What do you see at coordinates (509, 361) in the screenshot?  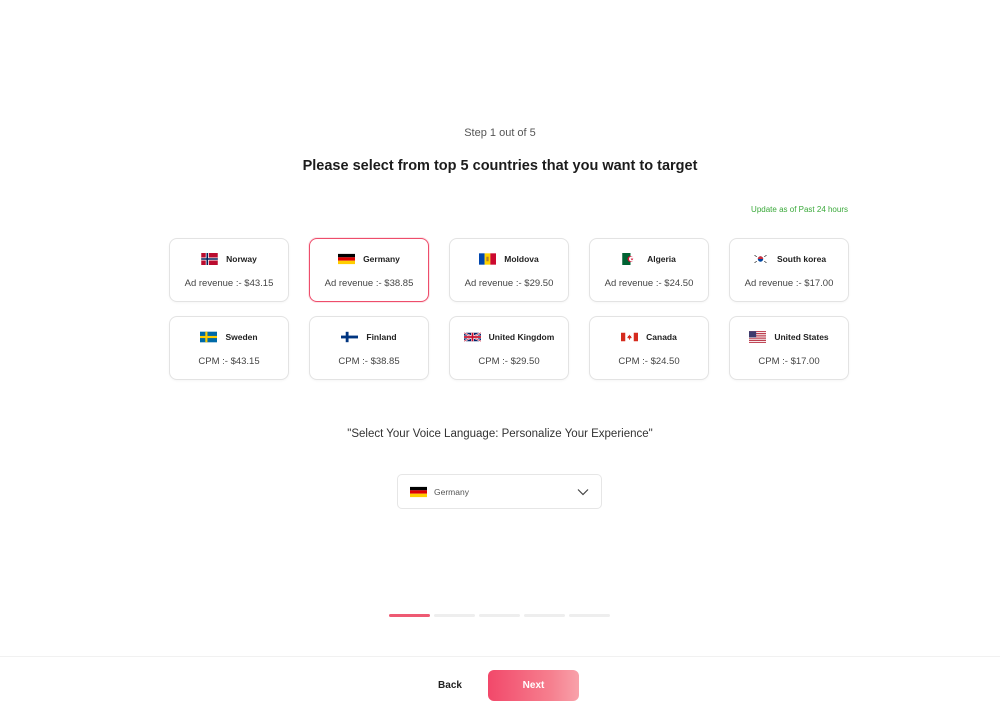 I see `country-metric: CPM :- $29.50` at bounding box center [509, 361].